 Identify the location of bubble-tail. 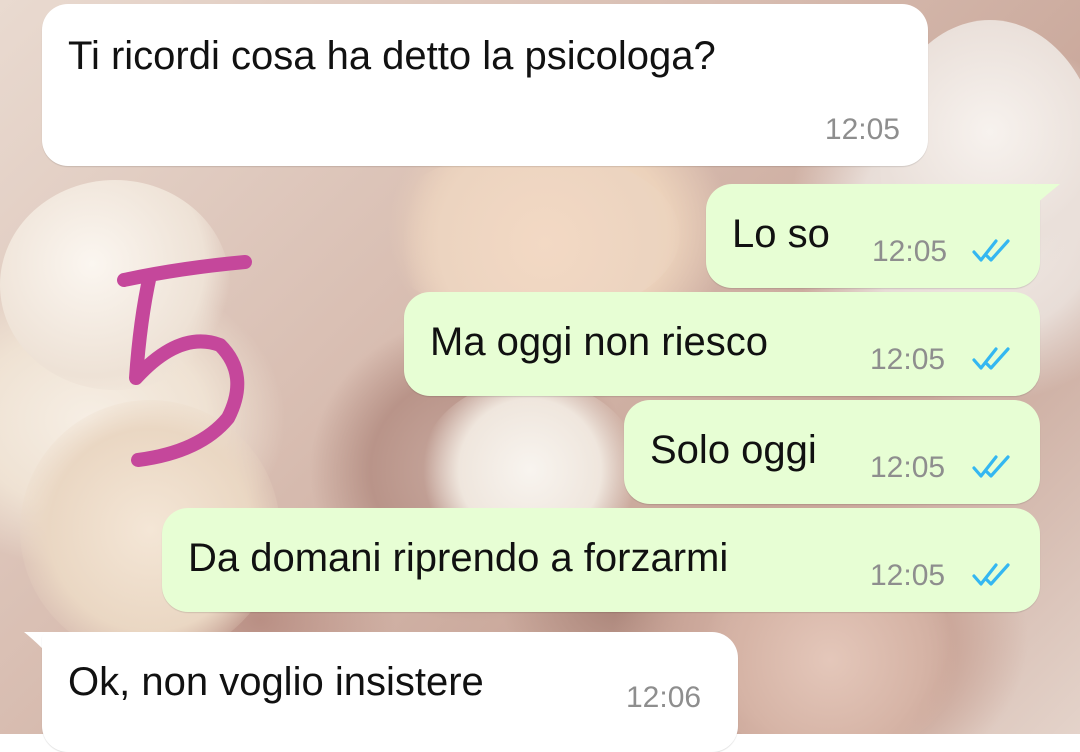
(1048, 194).